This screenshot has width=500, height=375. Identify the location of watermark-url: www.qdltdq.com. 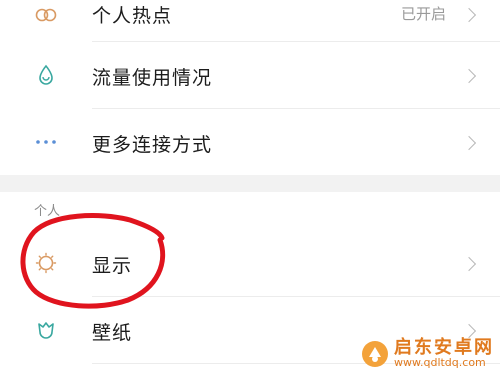
(440, 363).